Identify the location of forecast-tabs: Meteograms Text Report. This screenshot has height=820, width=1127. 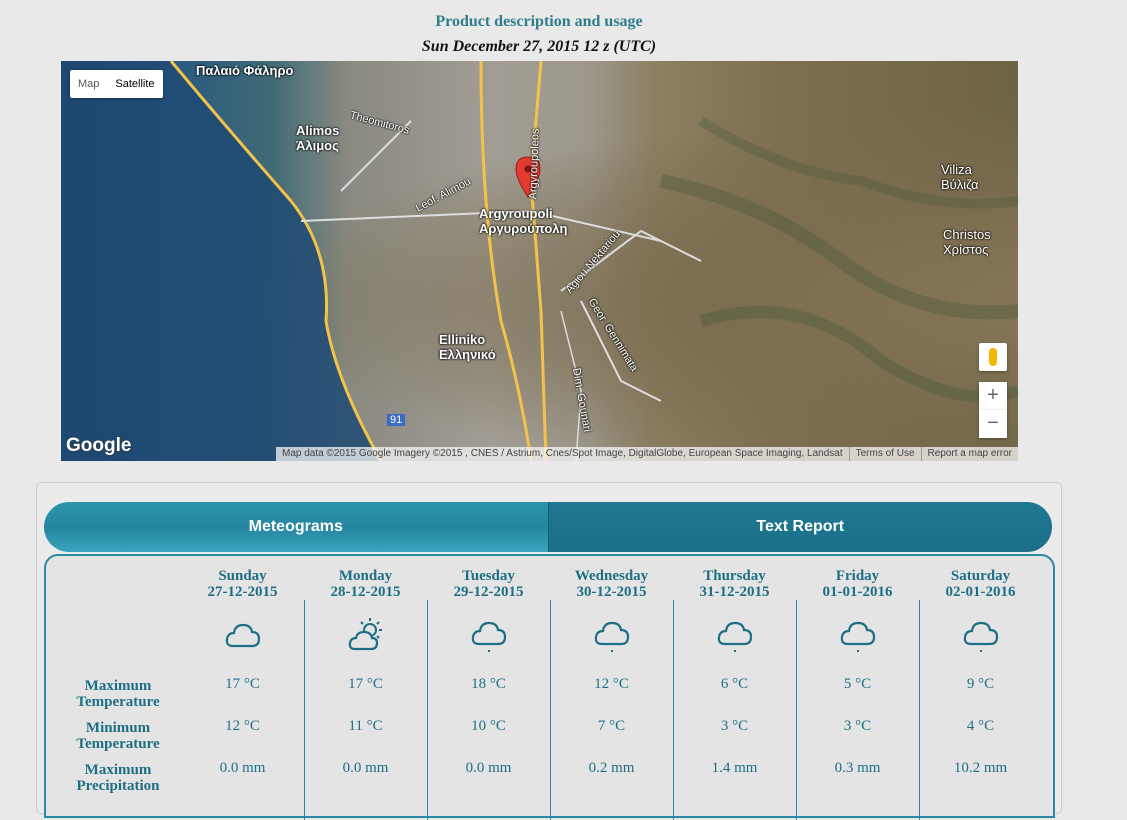
(548, 527).